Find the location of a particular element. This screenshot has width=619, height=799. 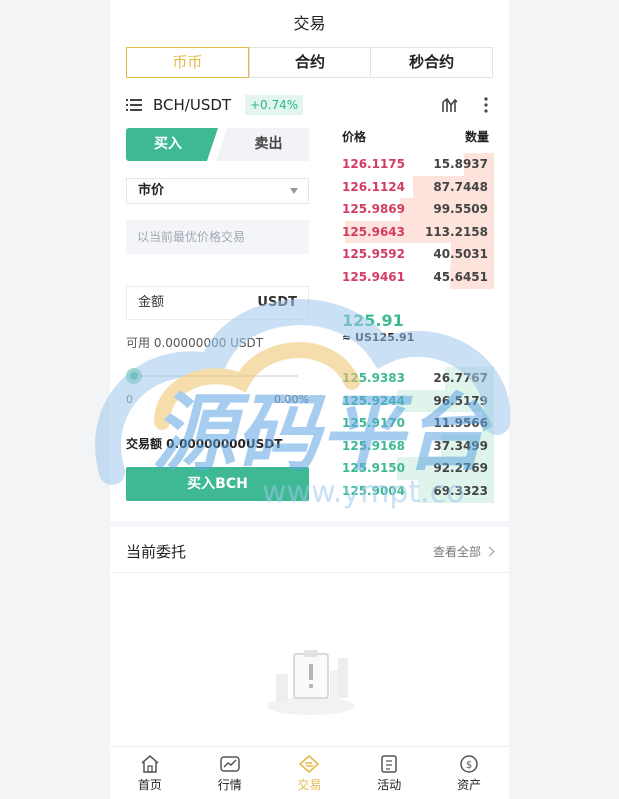

assets-icon: $ is located at coordinates (469, 764).